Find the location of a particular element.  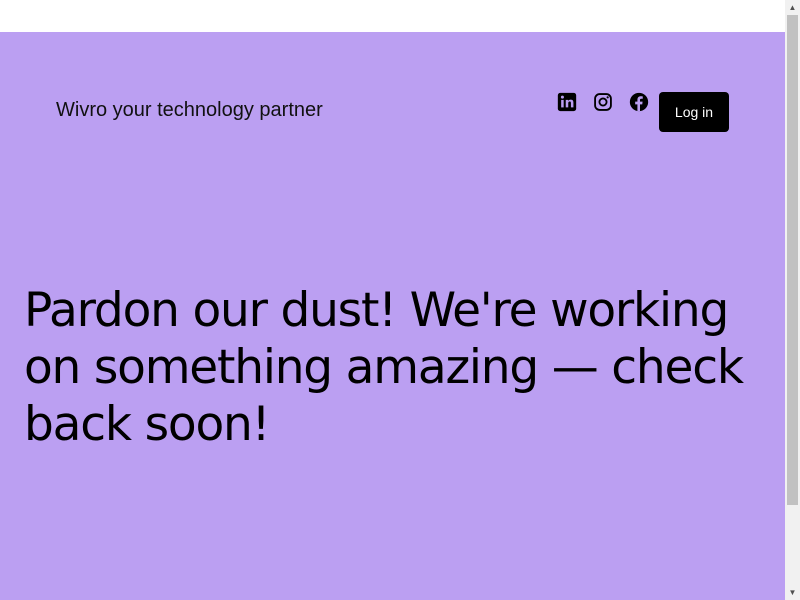

facebook-icon is located at coordinates (639, 102).